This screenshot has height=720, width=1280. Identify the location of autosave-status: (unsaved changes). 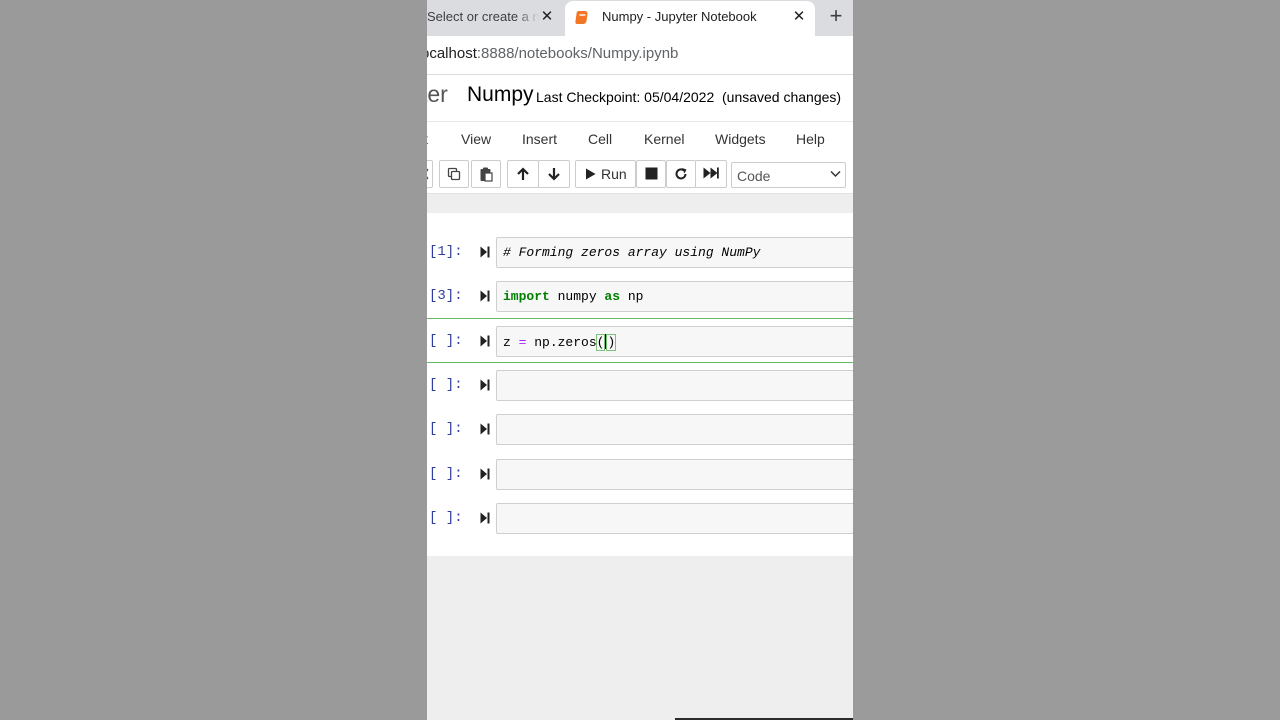
(782, 97).